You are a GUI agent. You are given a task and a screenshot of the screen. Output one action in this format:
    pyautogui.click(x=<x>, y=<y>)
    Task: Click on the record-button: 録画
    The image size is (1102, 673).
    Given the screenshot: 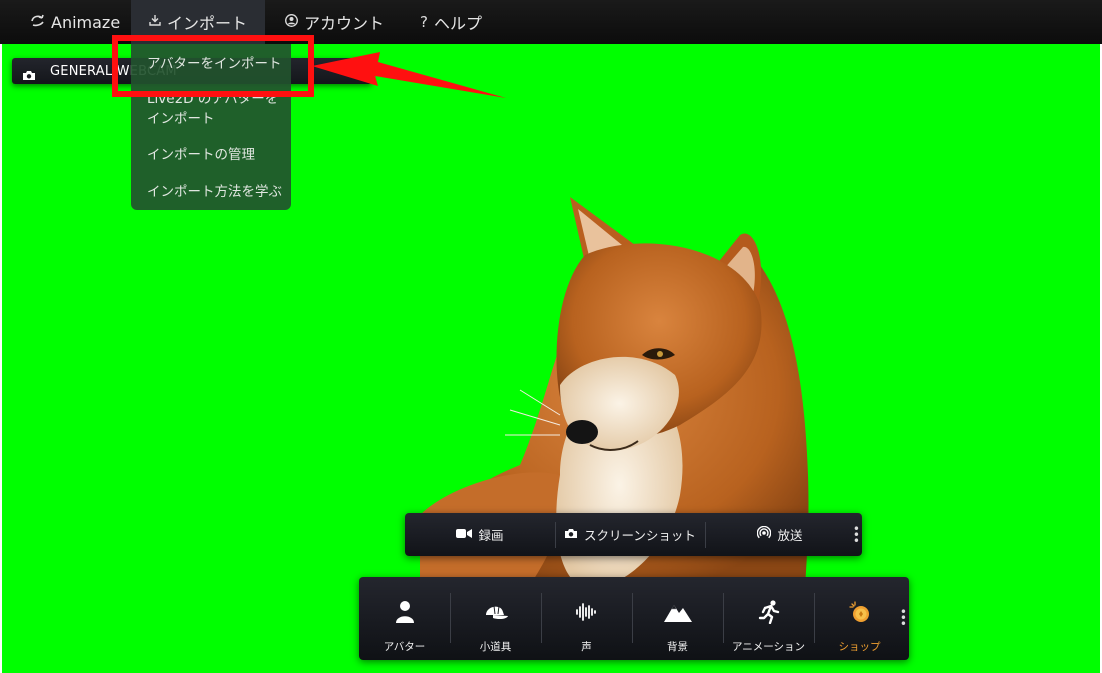 What is the action you would take?
    pyautogui.click(x=480, y=534)
    